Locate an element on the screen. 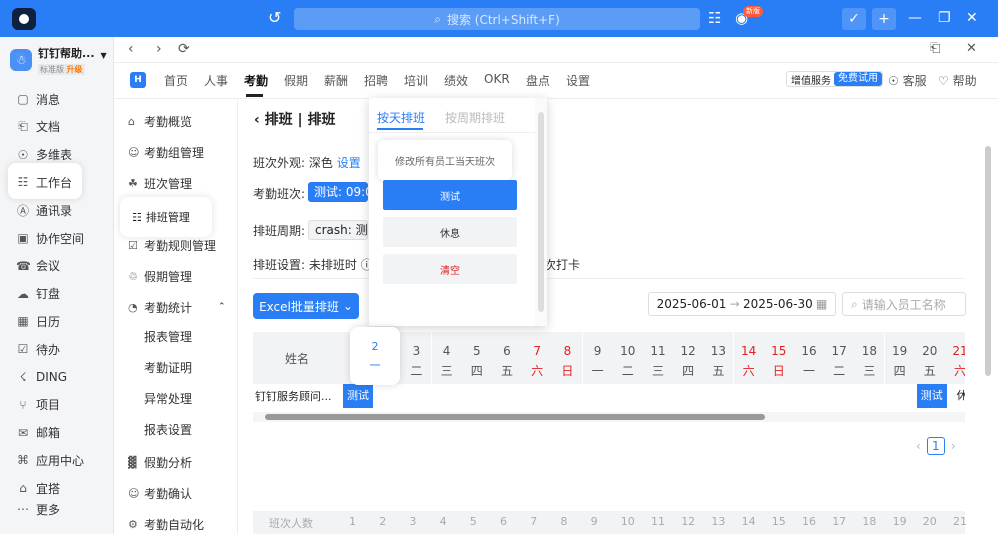 The height and width of the screenshot is (534, 998). submenu-item-12: ☺ 考勤确认 is located at coordinates (160, 493).